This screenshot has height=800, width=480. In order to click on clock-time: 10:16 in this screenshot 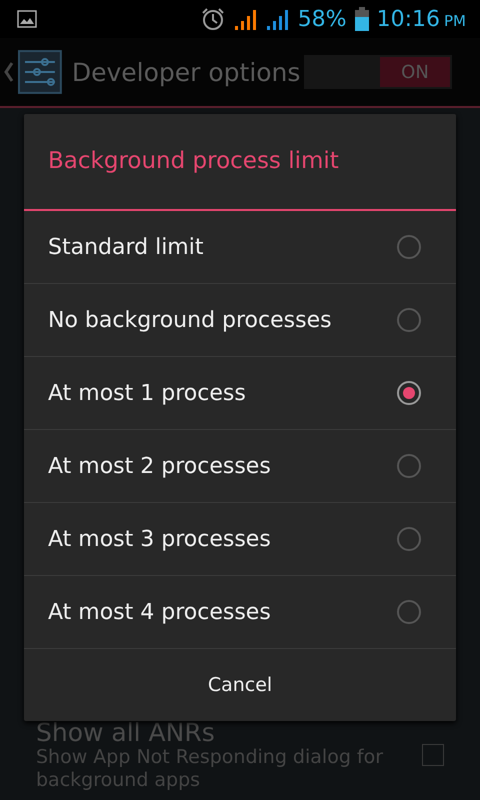, I will do `click(408, 19)`.